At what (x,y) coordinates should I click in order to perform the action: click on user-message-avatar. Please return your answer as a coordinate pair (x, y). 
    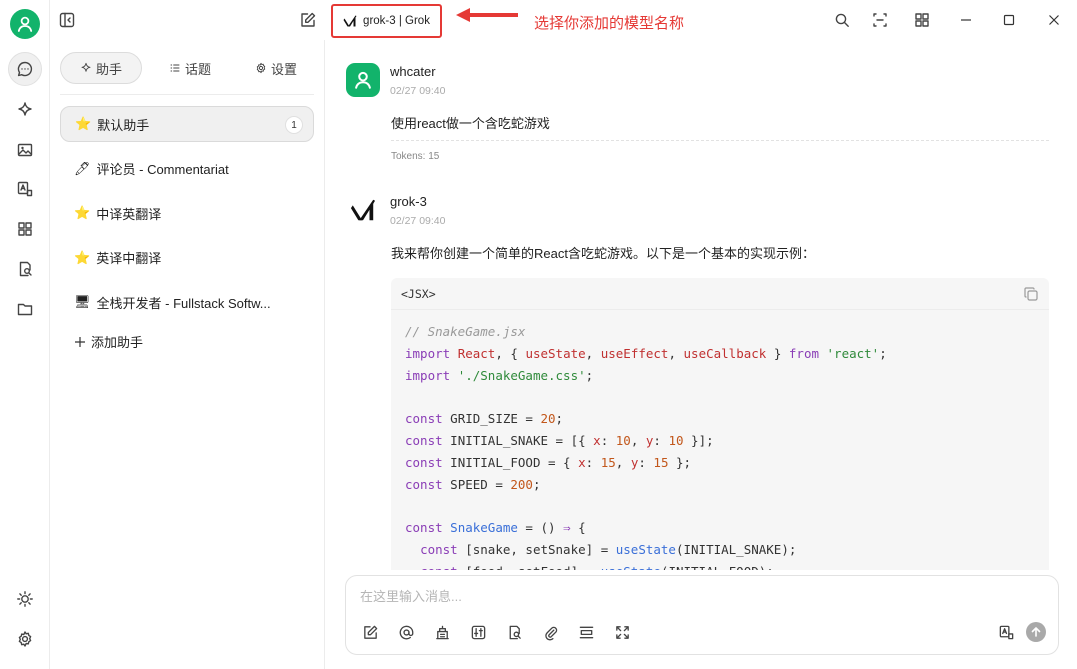
    Looking at the image, I should click on (363, 80).